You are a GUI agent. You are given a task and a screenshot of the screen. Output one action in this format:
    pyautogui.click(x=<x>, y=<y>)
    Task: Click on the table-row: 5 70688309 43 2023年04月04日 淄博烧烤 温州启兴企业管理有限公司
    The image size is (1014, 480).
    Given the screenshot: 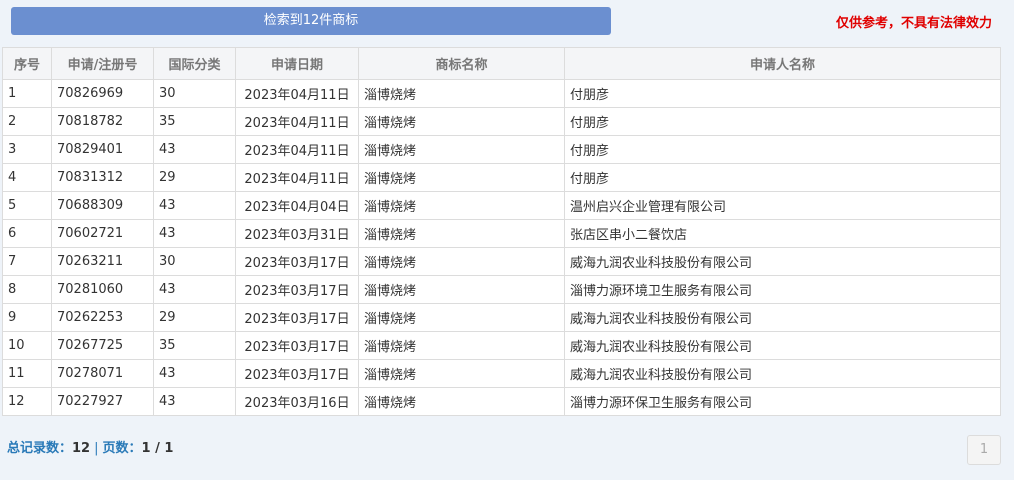 What is the action you would take?
    pyautogui.click(x=501, y=205)
    